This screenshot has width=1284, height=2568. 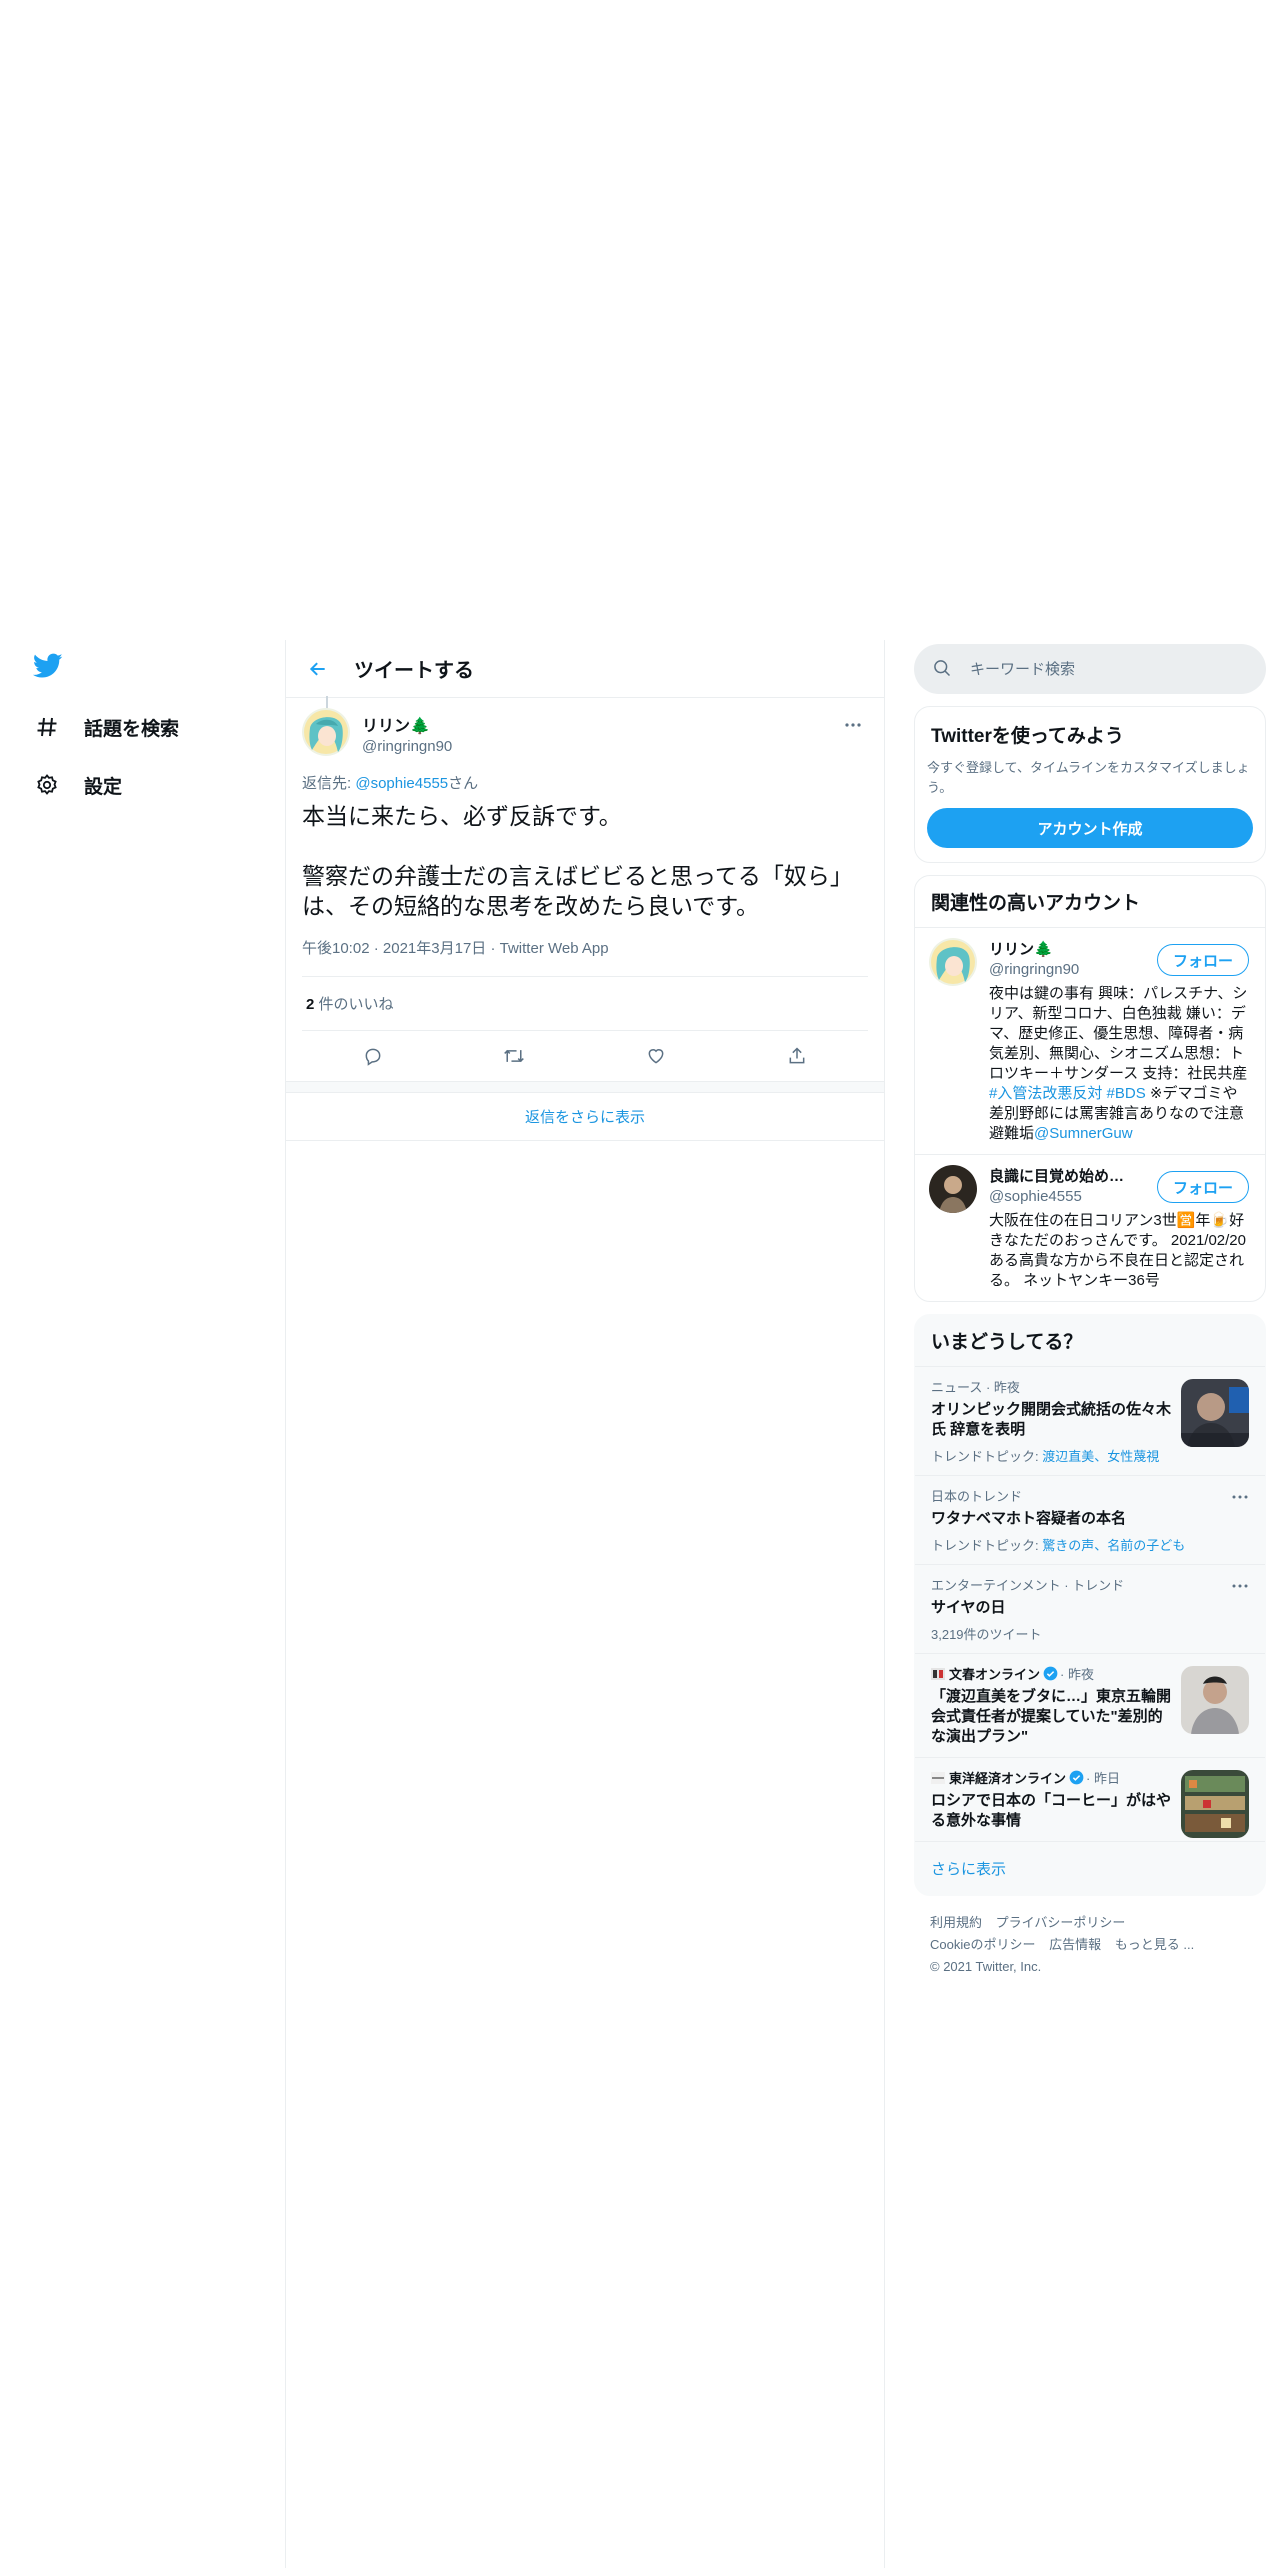 I want to click on tweet-date: 2021年3月17日, so click(x=434, y=948).